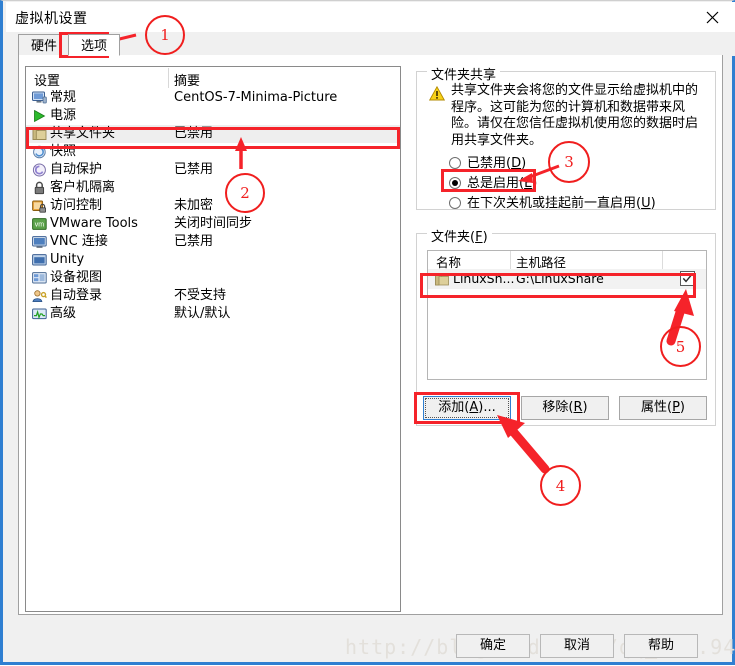 Image resolution: width=735 pixels, height=666 pixels. What do you see at coordinates (39, 314) in the screenshot?
I see `advanced-icon` at bounding box center [39, 314].